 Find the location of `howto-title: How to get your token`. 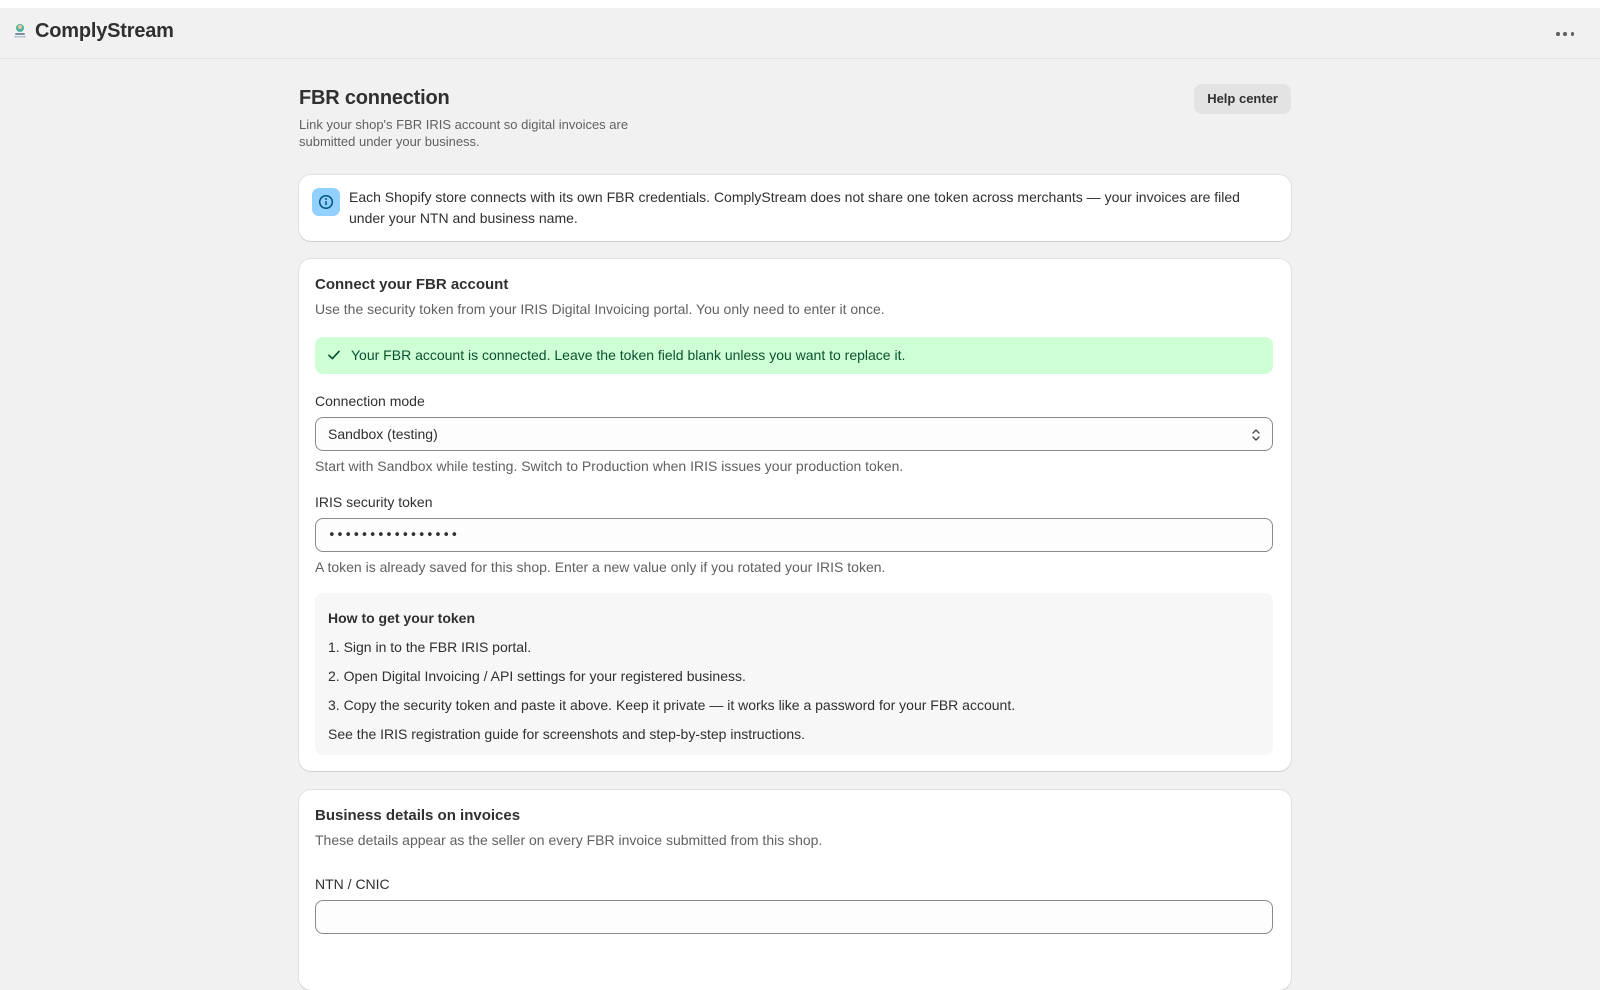

howto-title: How to get your token is located at coordinates (401, 618).